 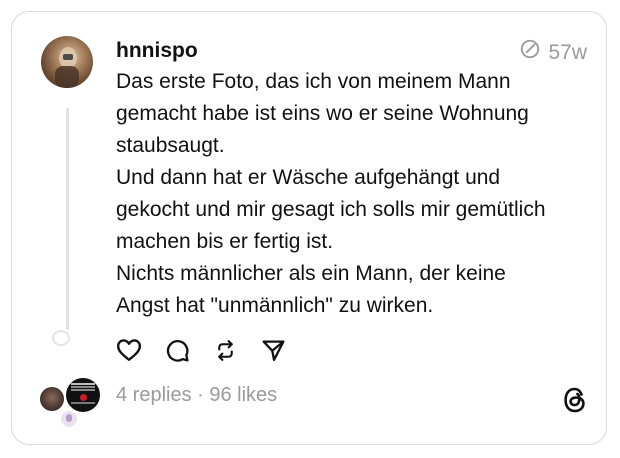 I want to click on thread-loop, so click(x=61, y=338).